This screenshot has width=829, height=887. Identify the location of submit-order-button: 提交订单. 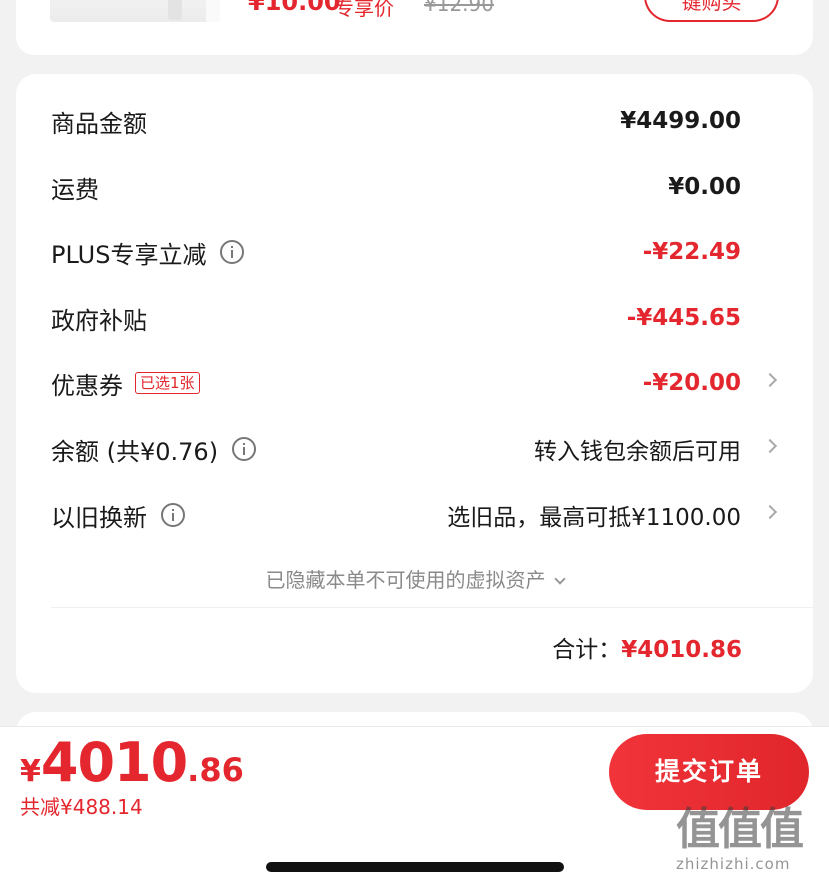
(709, 772).